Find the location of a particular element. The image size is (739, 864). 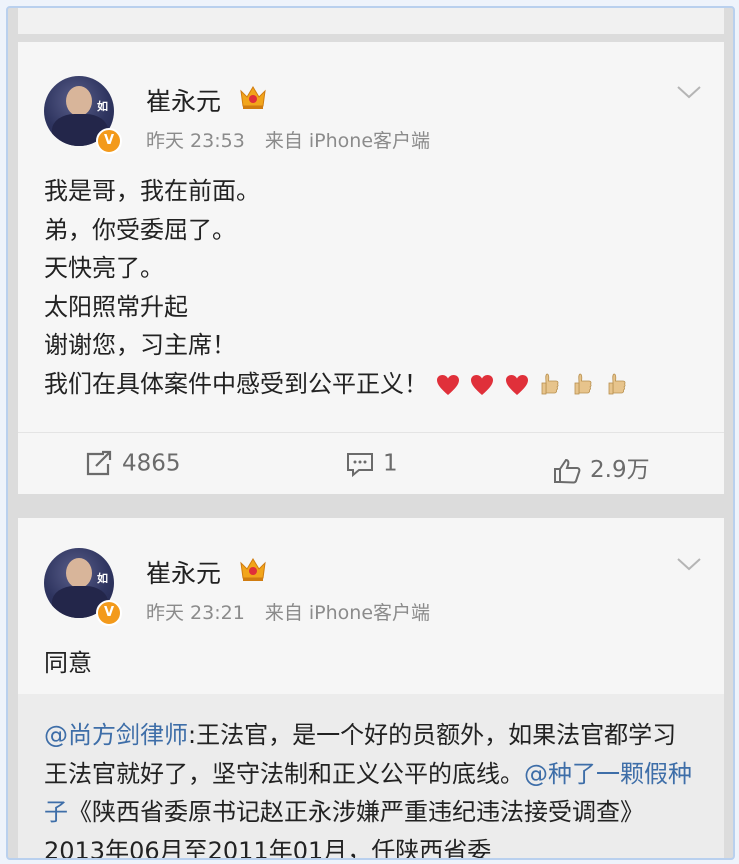

repost-button: 4865 is located at coordinates (132, 464).